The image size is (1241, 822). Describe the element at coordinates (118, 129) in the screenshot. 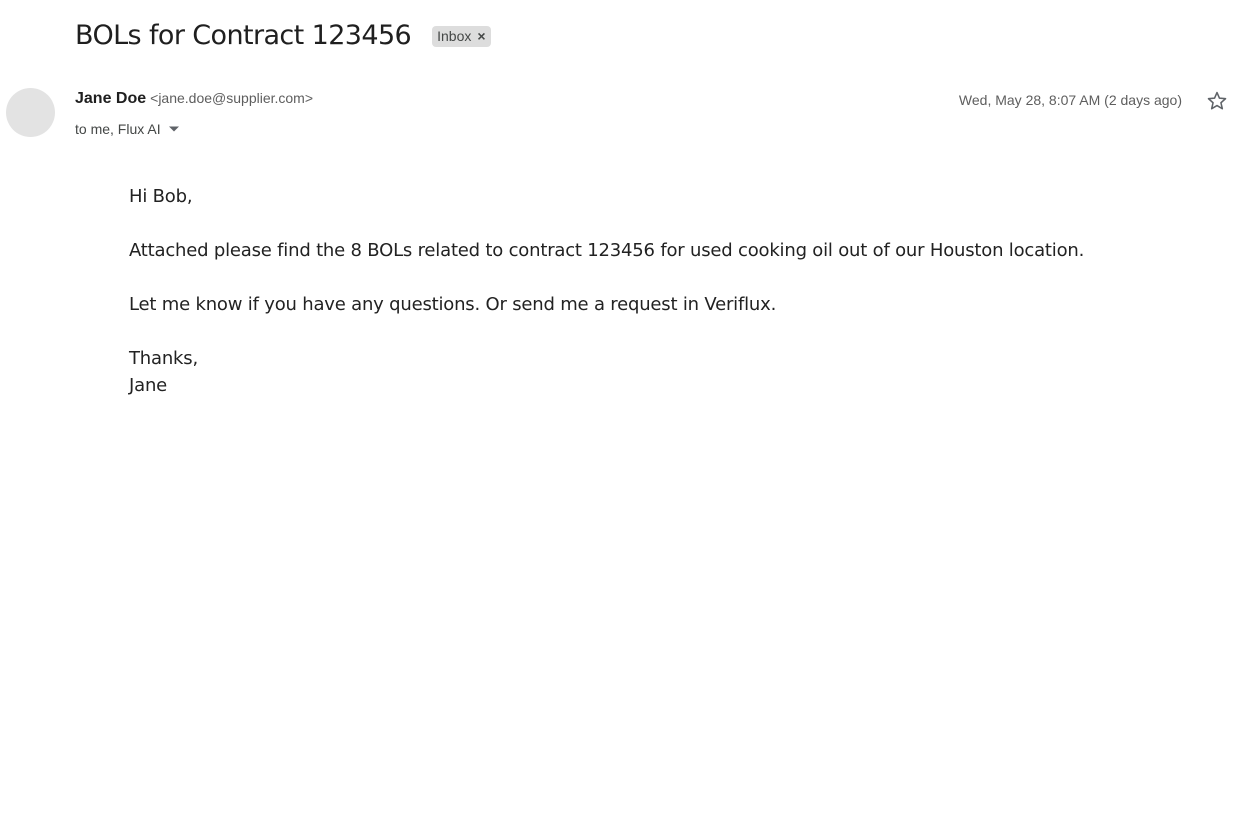

I see `recipients-text: to me, Flux AI` at that location.